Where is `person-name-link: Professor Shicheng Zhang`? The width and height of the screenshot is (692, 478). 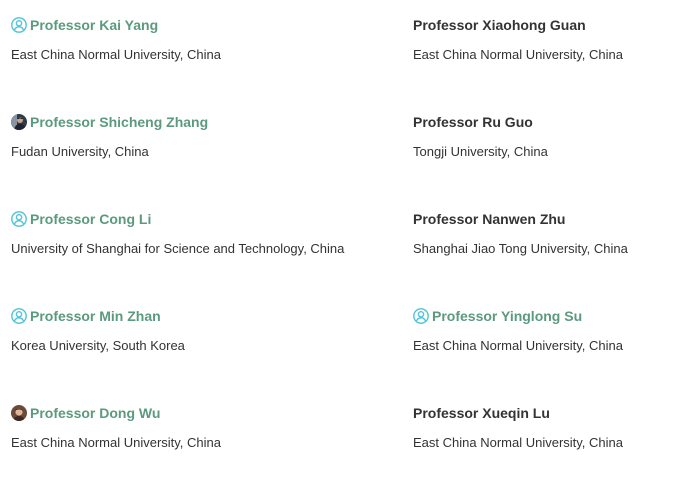
person-name-link: Professor Shicheng Zhang is located at coordinates (119, 122).